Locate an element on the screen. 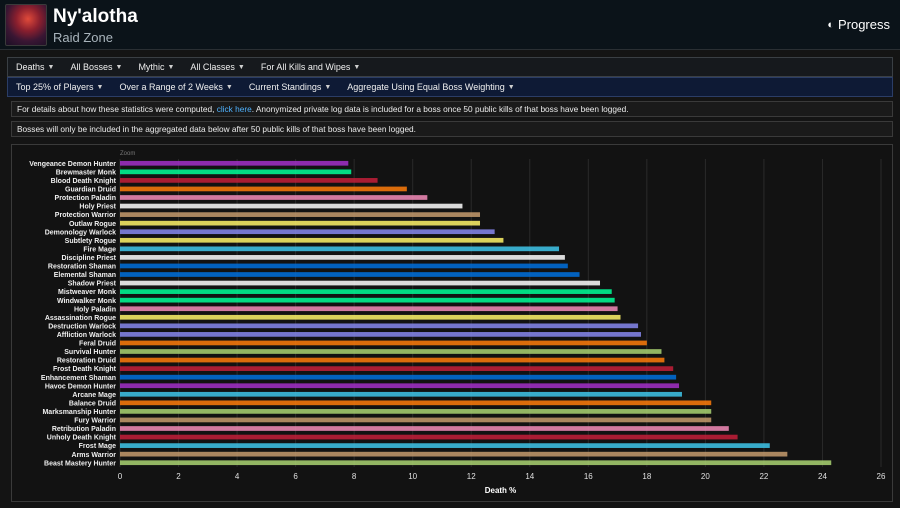 This screenshot has height=508, width=900. category-label: Restoration Shaman is located at coordinates (82, 267).